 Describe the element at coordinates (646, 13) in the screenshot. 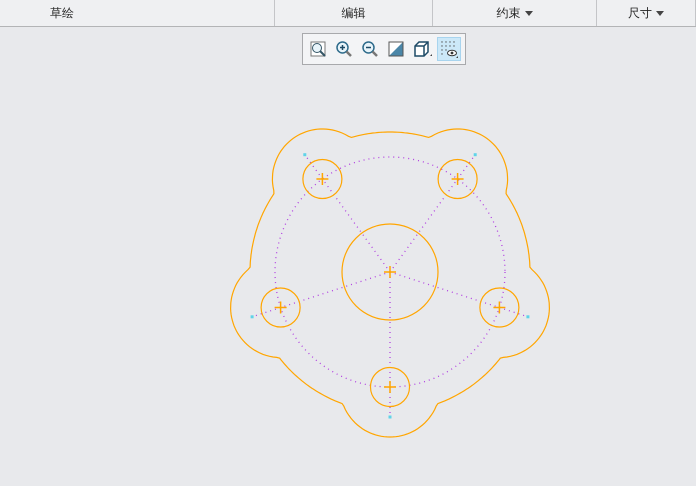

I see `ribbon-group-button: 尺寸` at that location.